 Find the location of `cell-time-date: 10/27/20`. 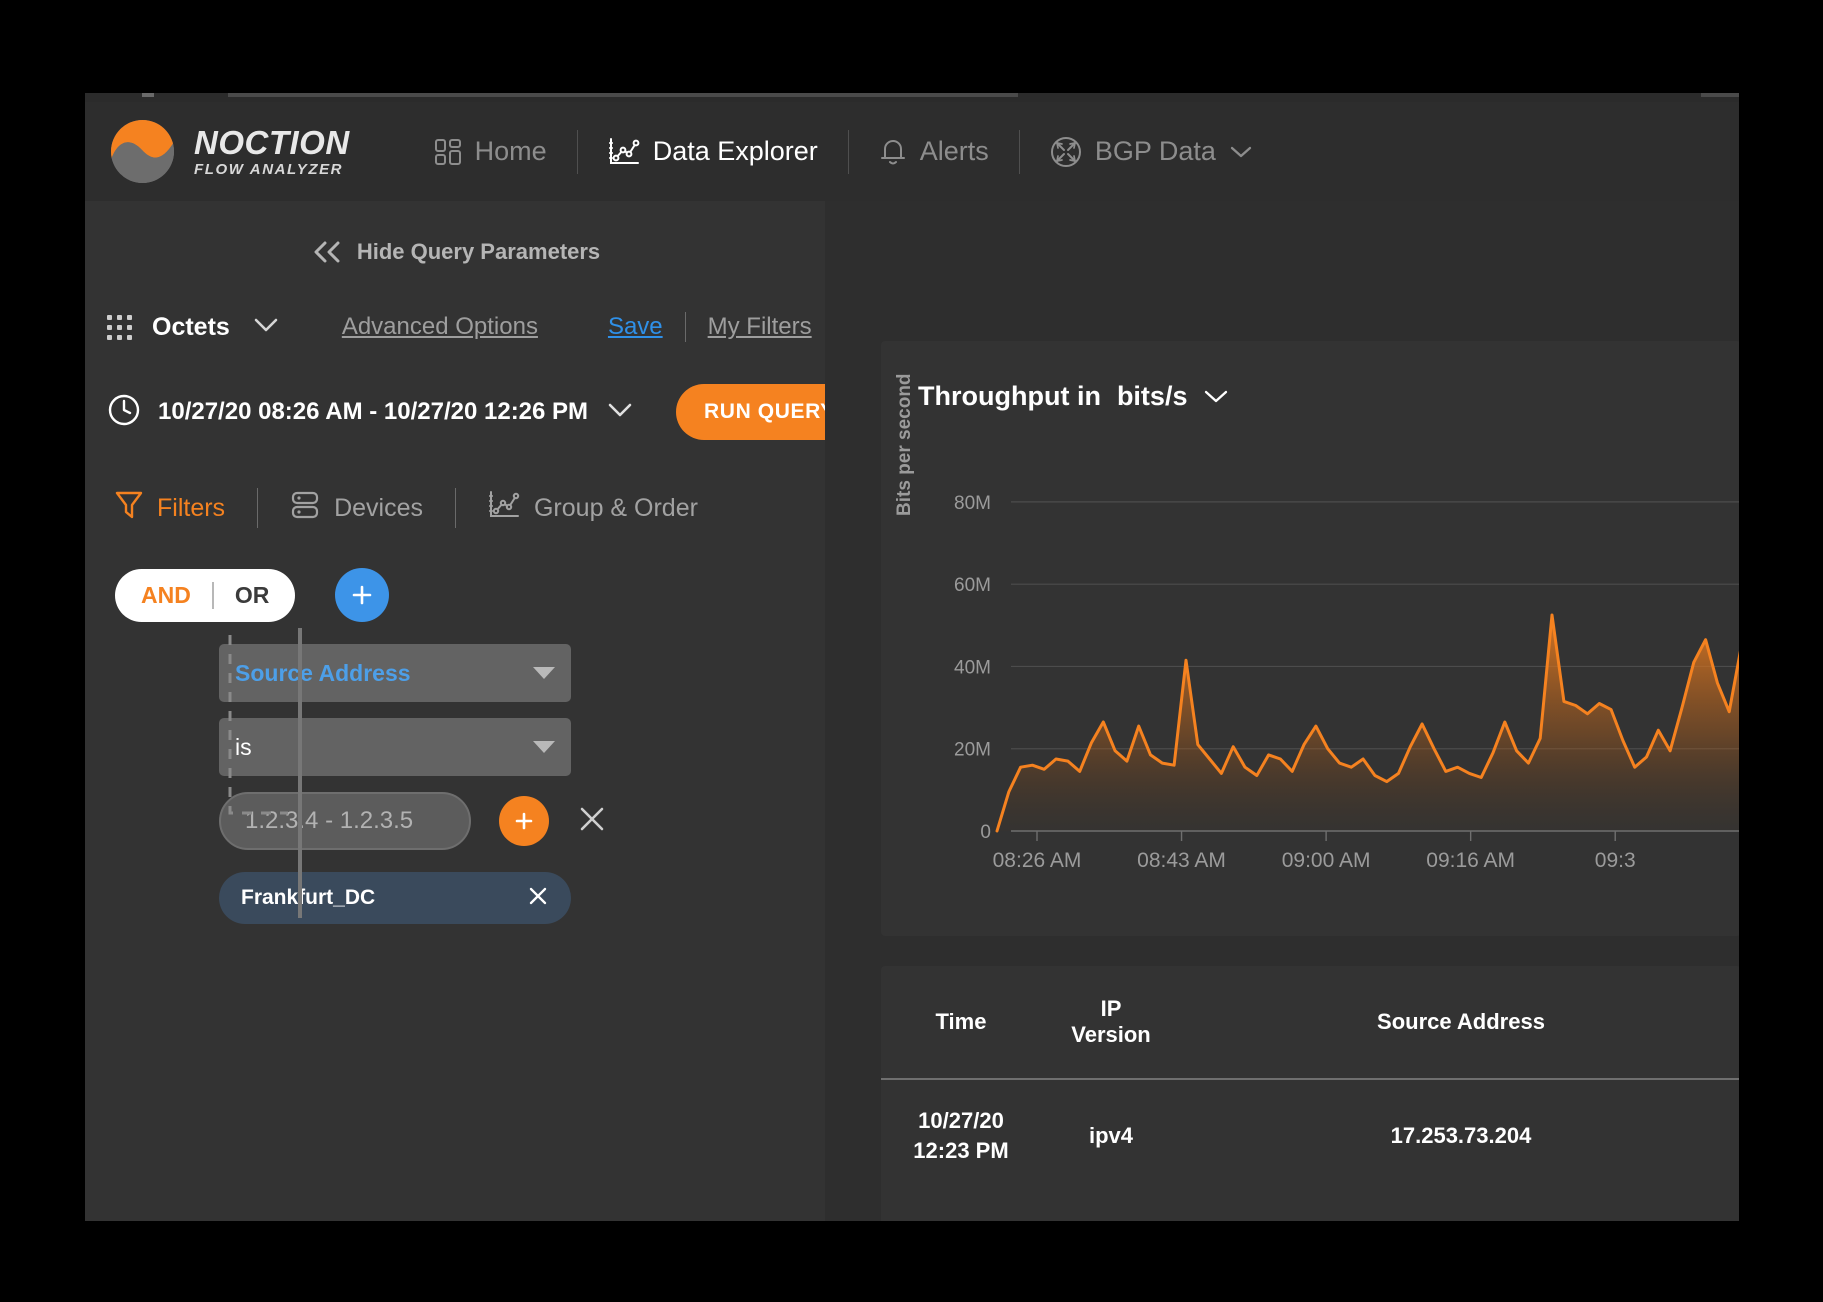

cell-time-date: 10/27/20 is located at coordinates (961, 1120).